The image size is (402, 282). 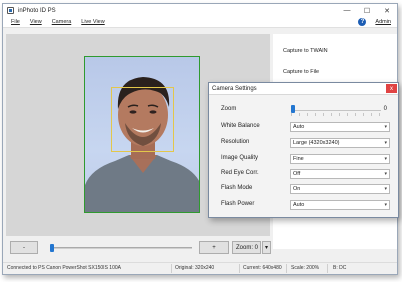 What do you see at coordinates (24, 247) in the screenshot?
I see `zoom-out-button: -` at bounding box center [24, 247].